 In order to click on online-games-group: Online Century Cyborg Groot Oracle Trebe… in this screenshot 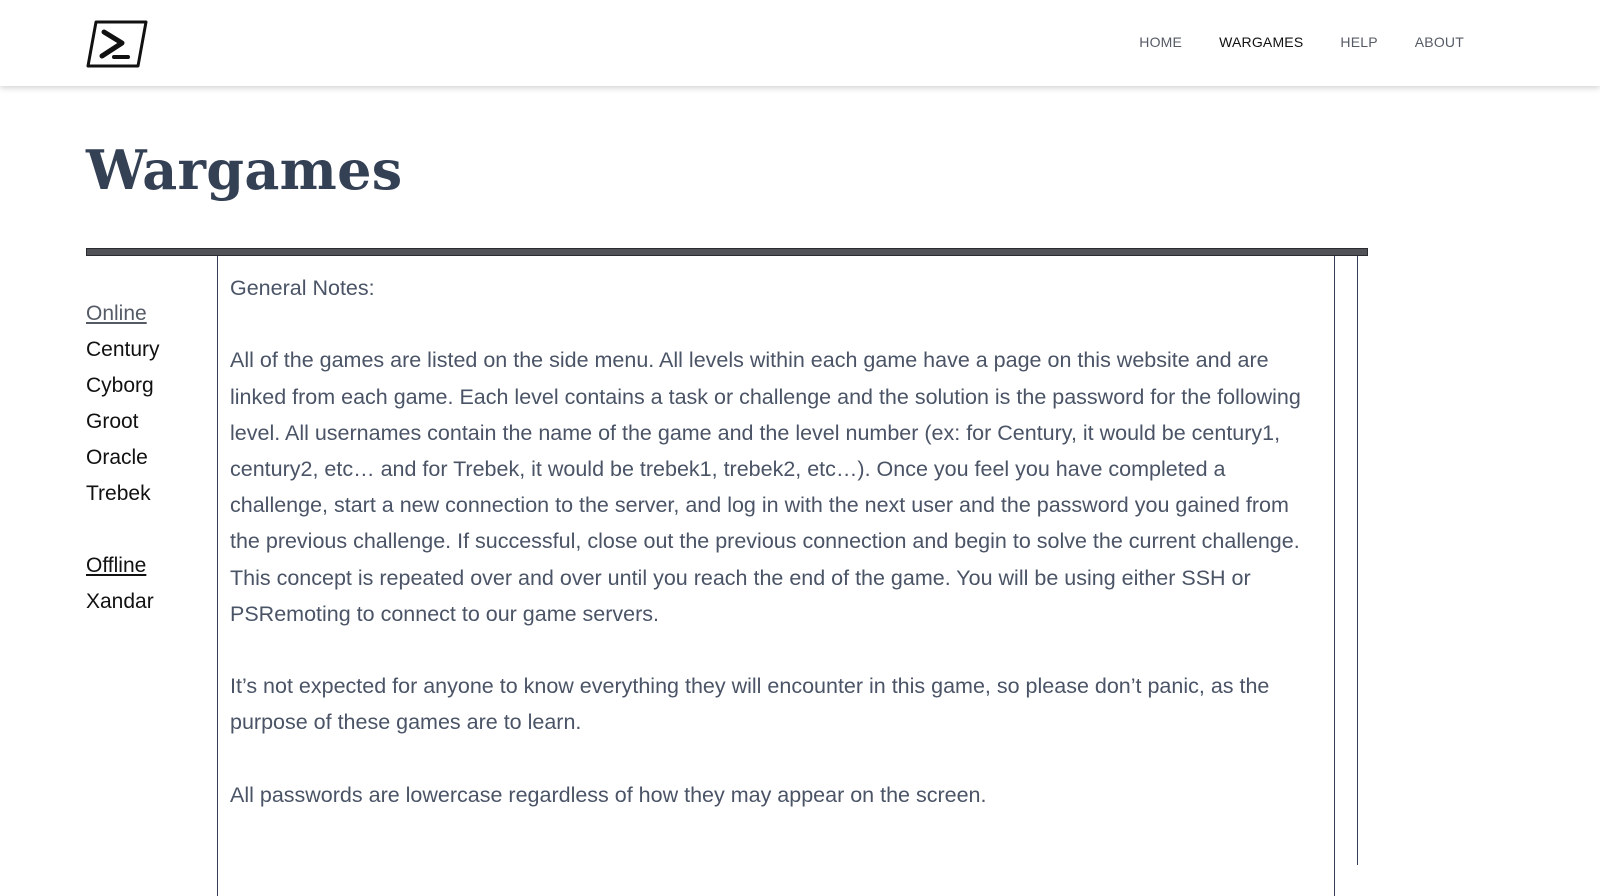, I will do `click(146, 404)`.